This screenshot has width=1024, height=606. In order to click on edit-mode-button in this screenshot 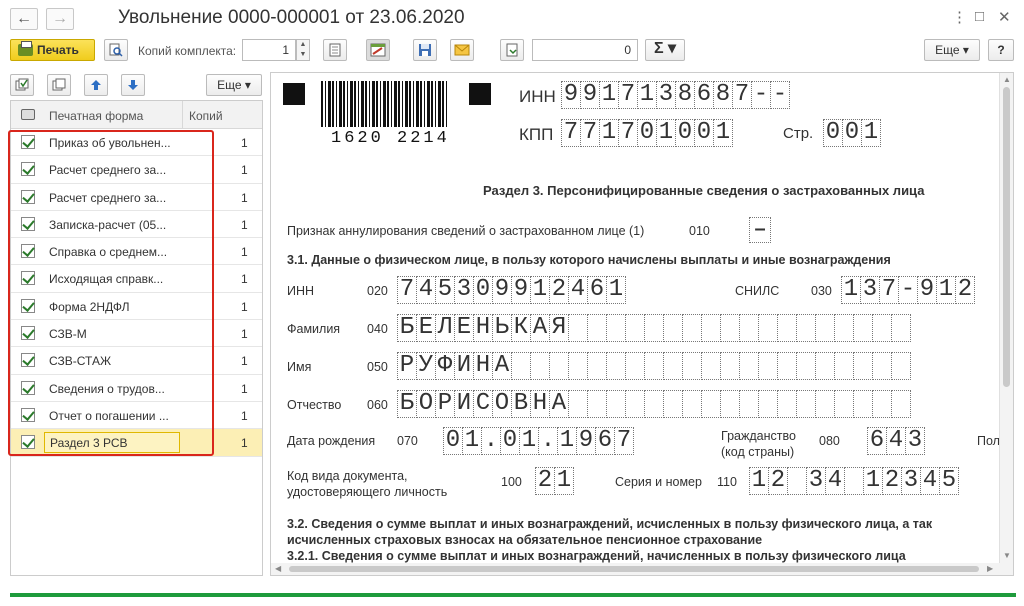, I will do `click(378, 50)`.